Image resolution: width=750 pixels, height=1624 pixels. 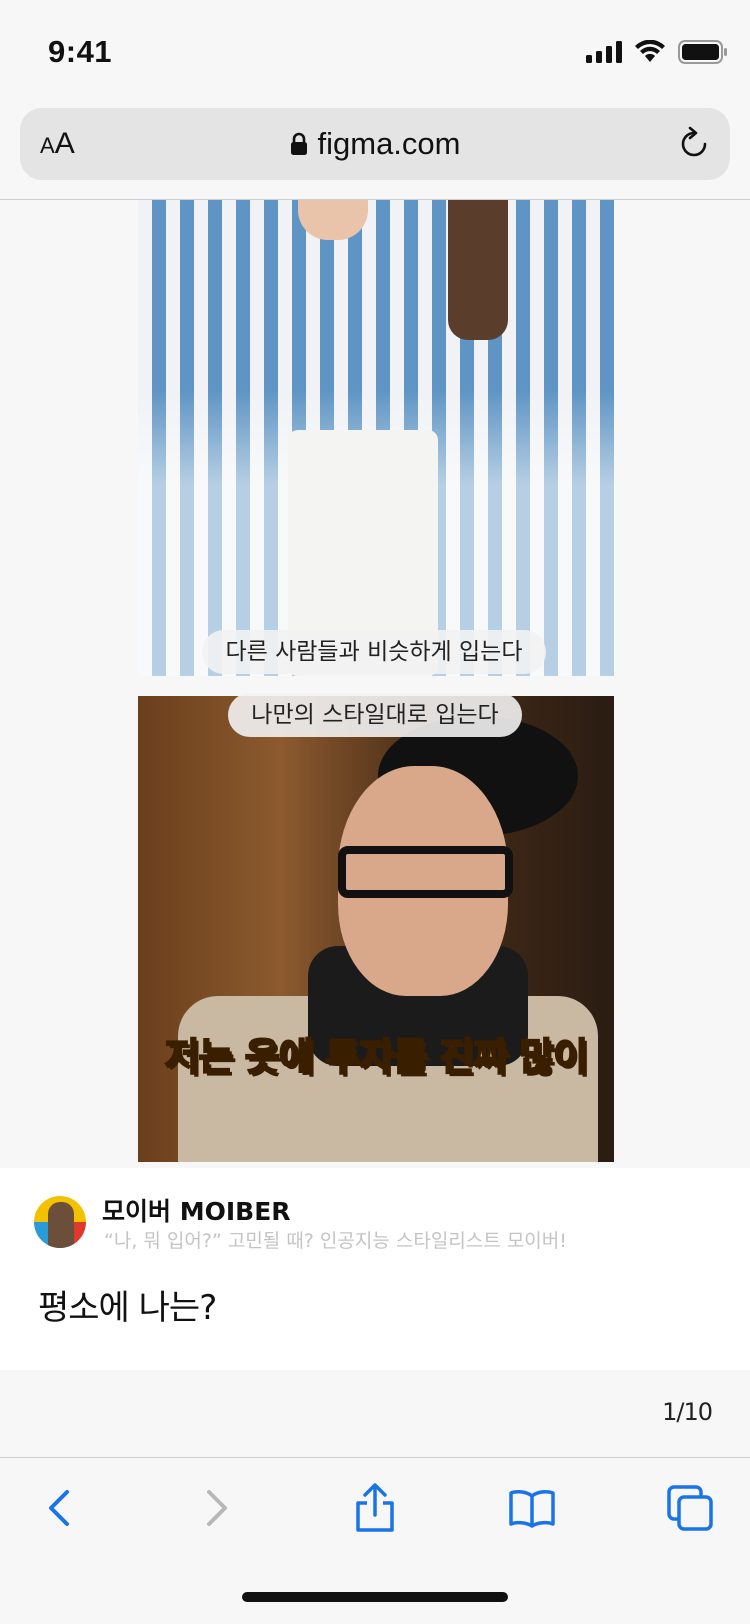 I want to click on cellular-signal-icon, so click(x=604, y=52).